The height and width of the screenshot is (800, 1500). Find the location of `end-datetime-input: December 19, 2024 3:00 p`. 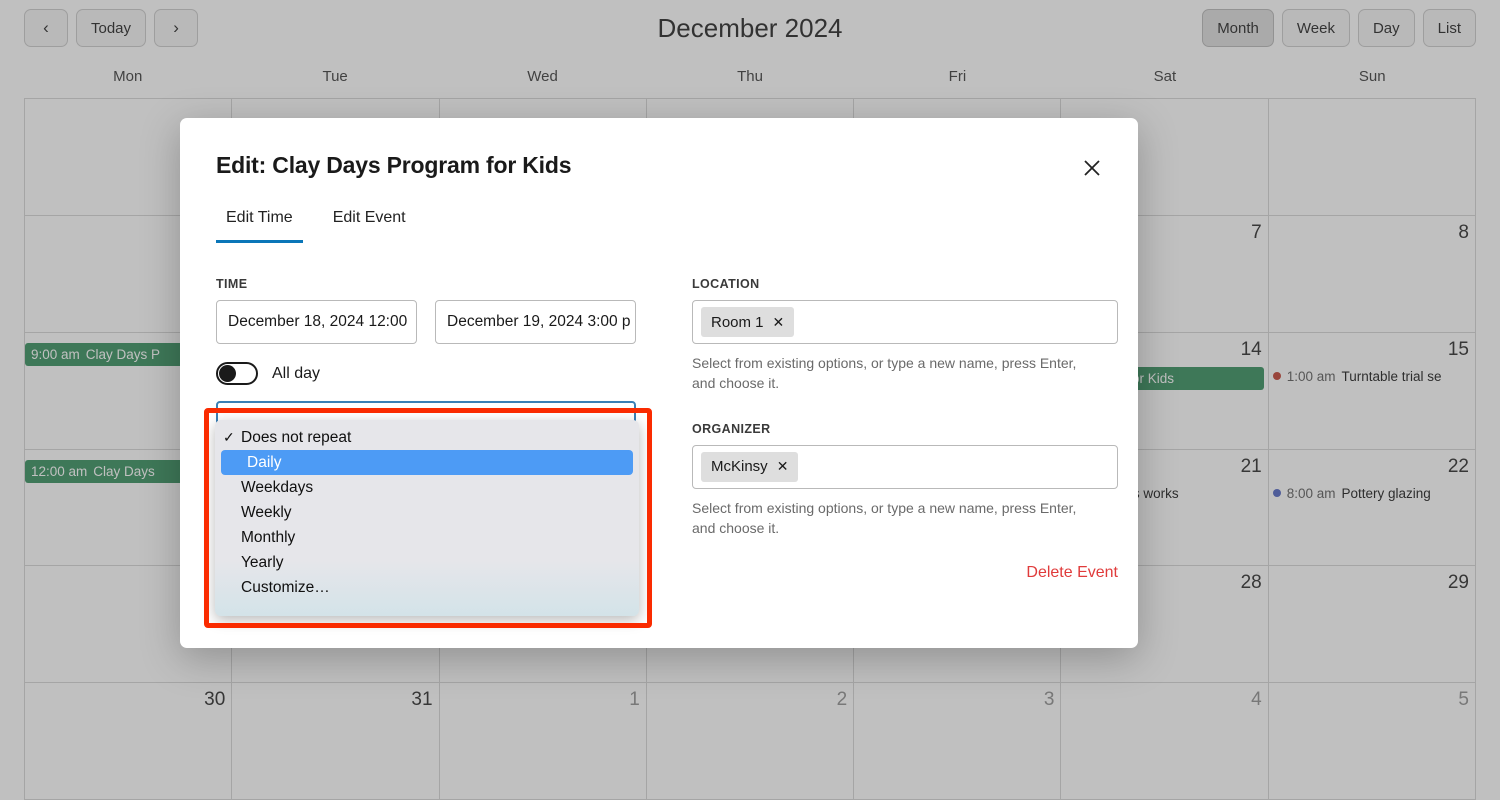

end-datetime-input: December 19, 2024 3:00 p is located at coordinates (535, 322).